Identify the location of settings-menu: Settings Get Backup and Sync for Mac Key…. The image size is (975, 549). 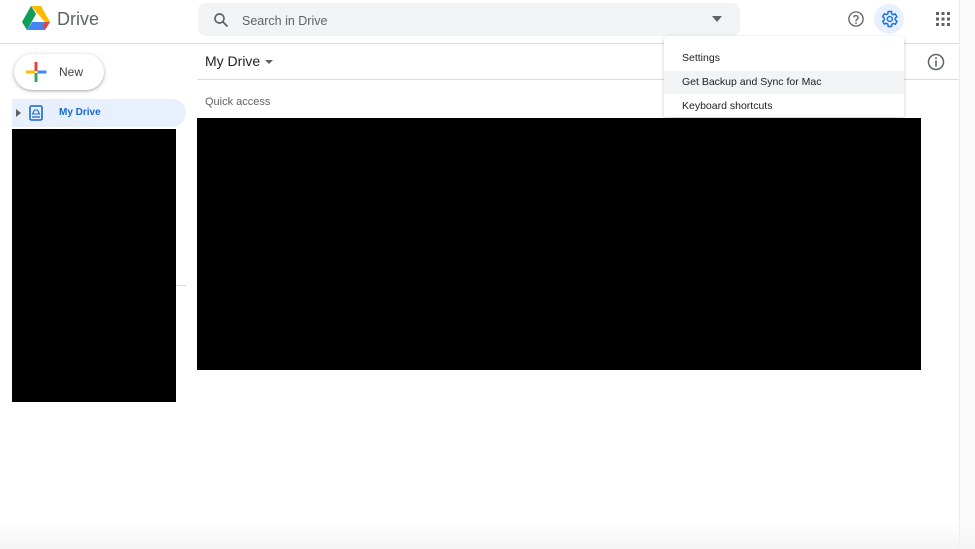
(784, 76).